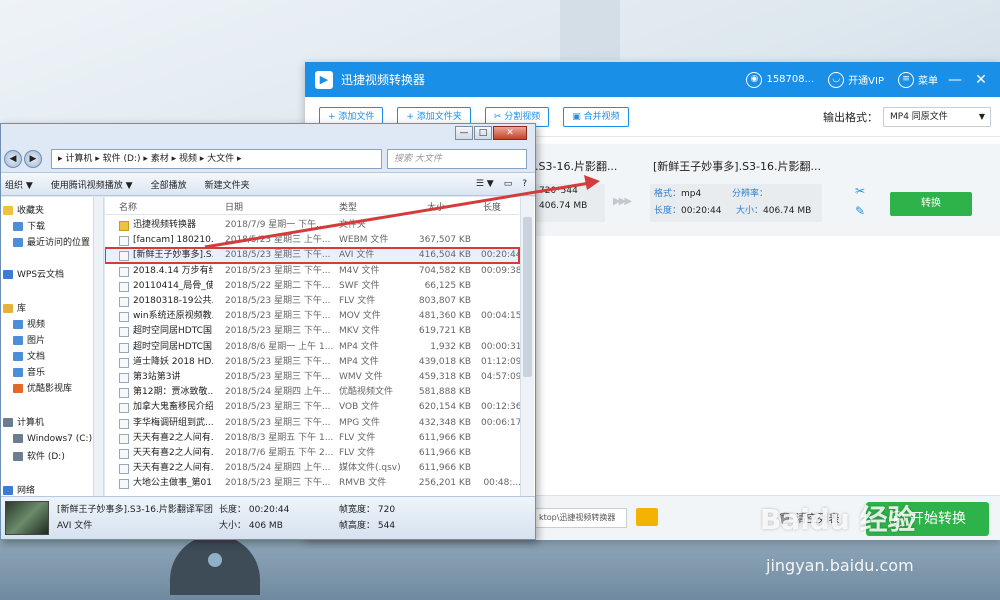  I want to click on menu-button: ≡ 菜单, so click(918, 79).